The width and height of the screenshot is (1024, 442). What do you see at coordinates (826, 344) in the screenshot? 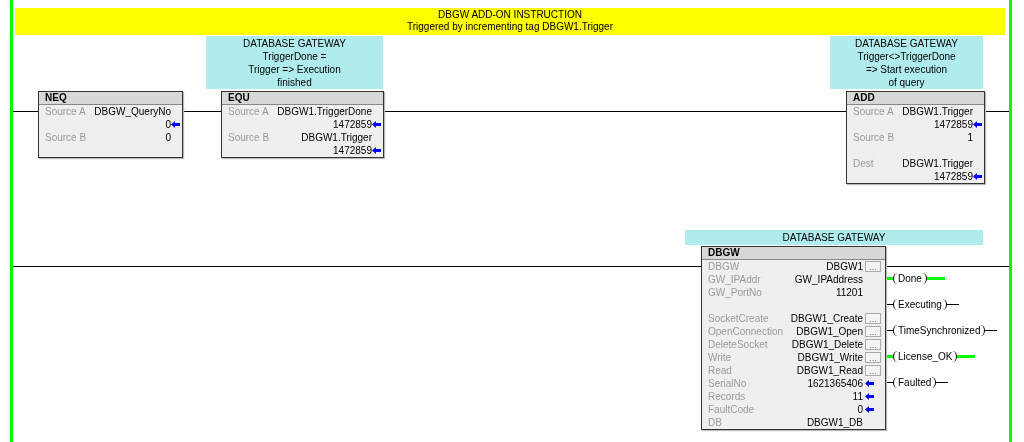
I see `tag-name: DBGW1_Delete` at bounding box center [826, 344].